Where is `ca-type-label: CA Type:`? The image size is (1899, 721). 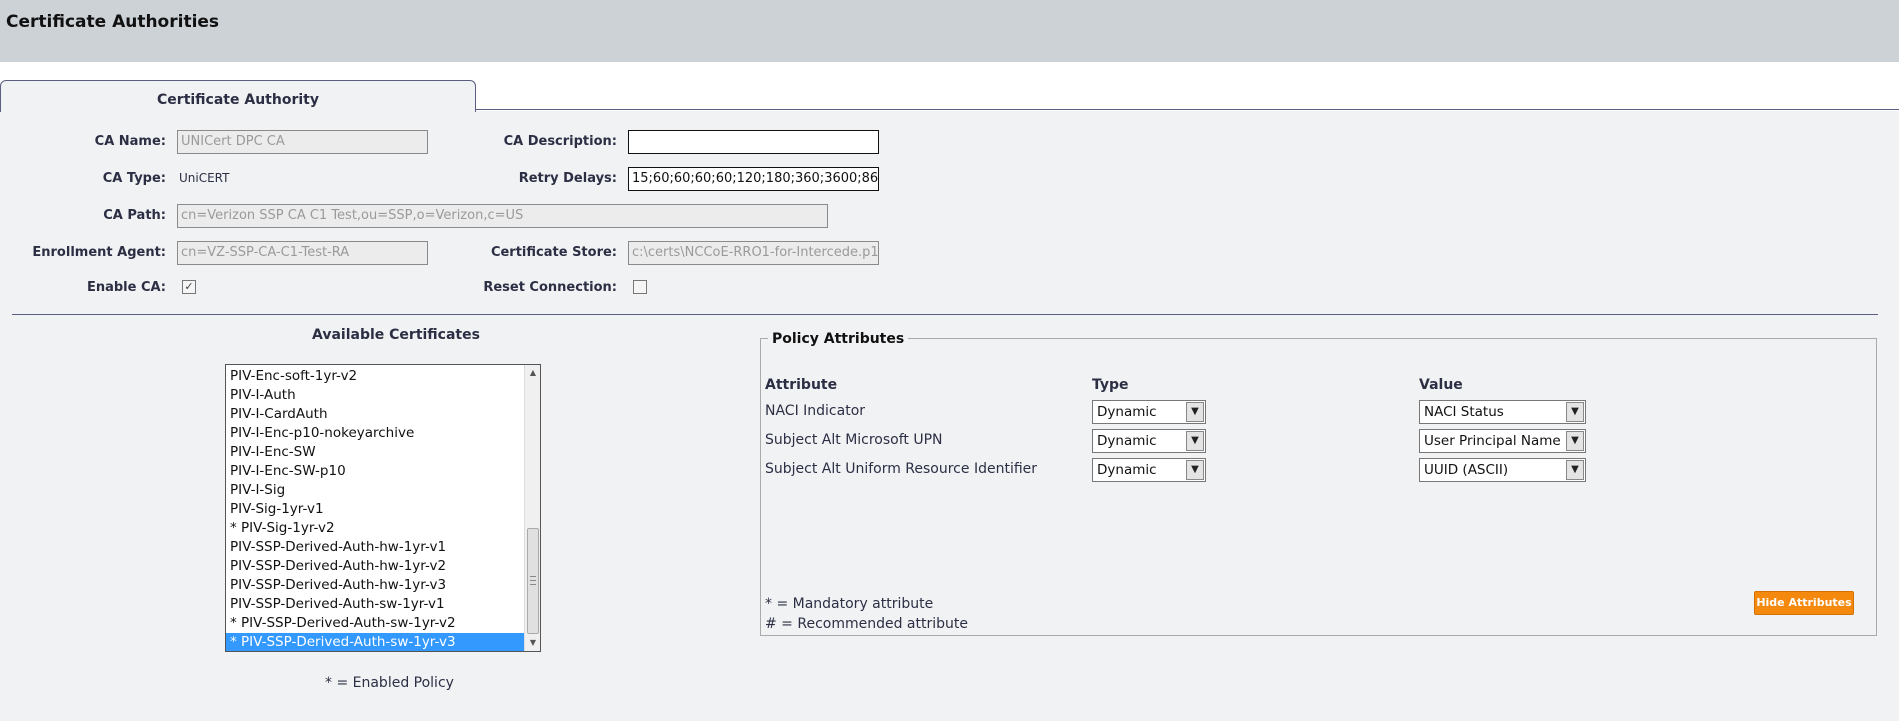 ca-type-label: CA Type: is located at coordinates (134, 178).